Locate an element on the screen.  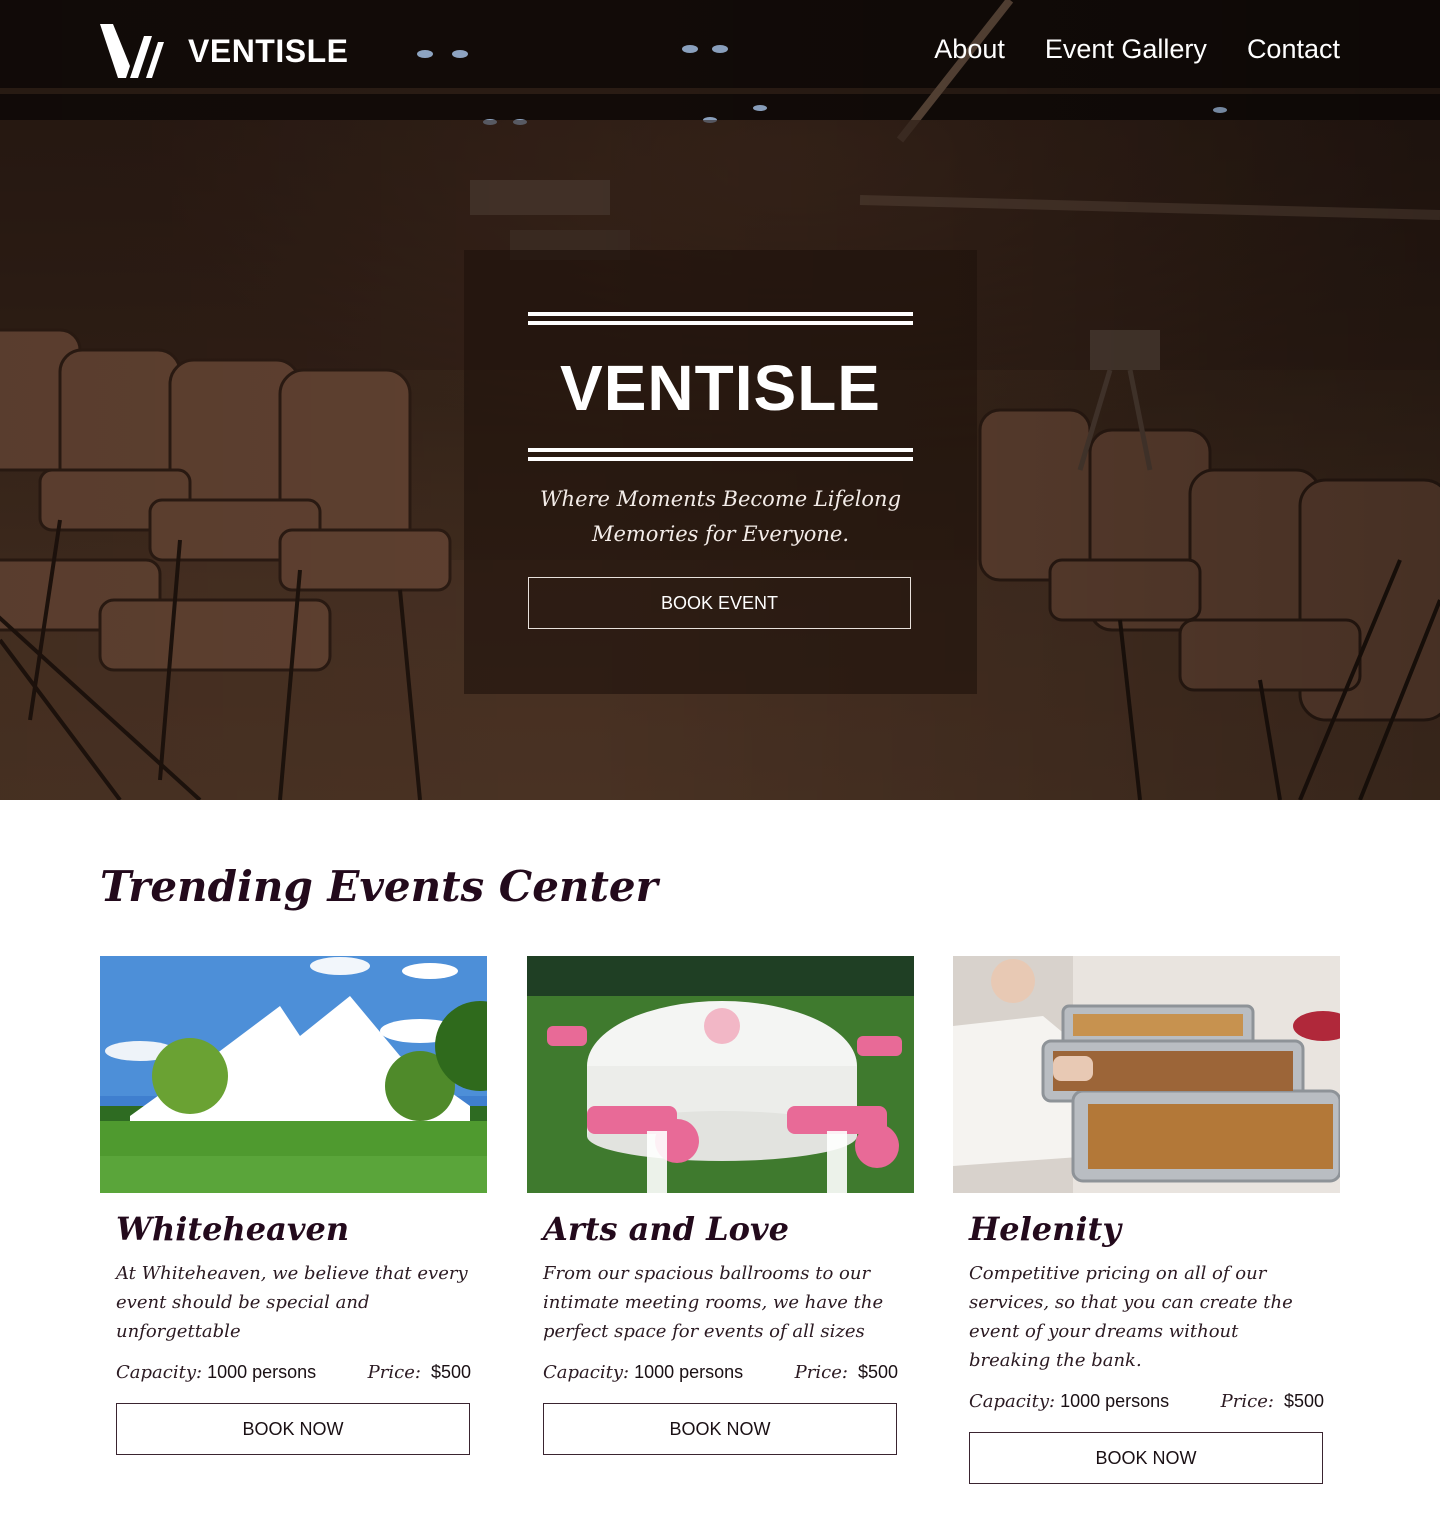
event-image-buffet is located at coordinates (1146, 1074).